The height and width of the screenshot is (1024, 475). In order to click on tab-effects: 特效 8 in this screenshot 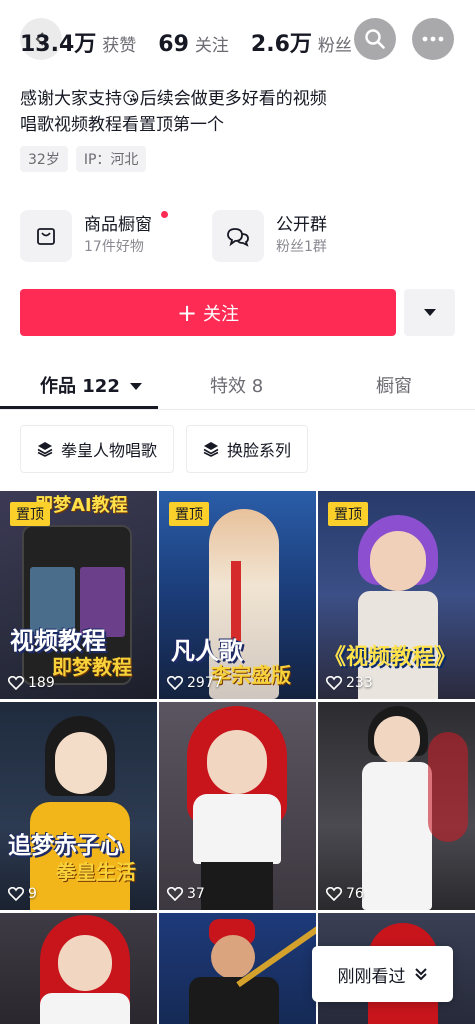, I will do `click(236, 385)`.